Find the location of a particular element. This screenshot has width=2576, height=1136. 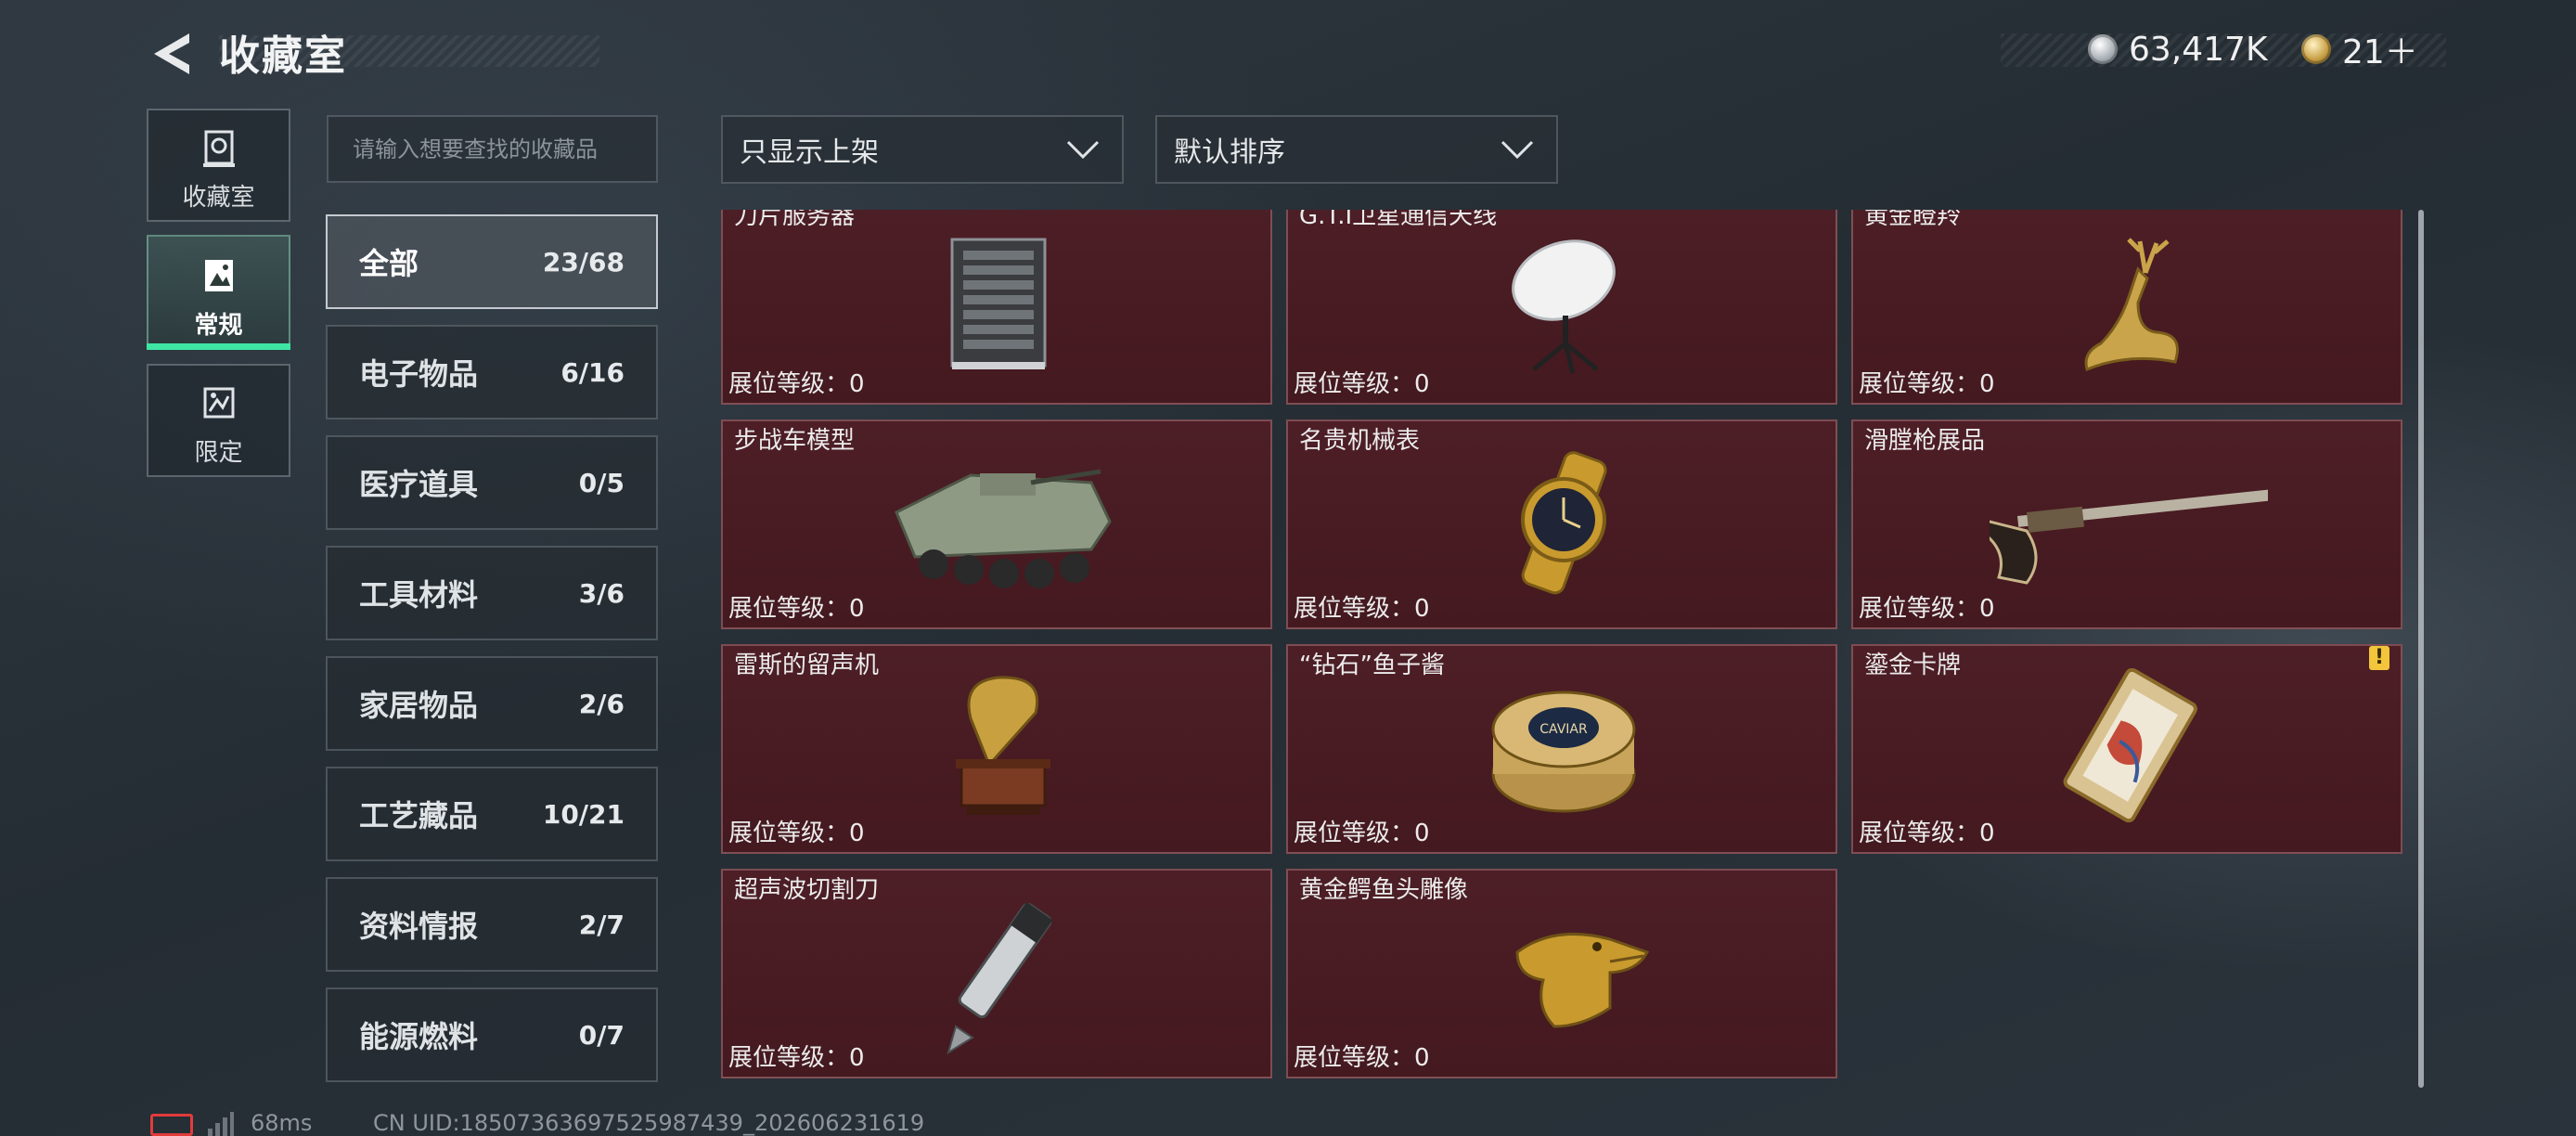

category-count: 10/21 is located at coordinates (584, 814).